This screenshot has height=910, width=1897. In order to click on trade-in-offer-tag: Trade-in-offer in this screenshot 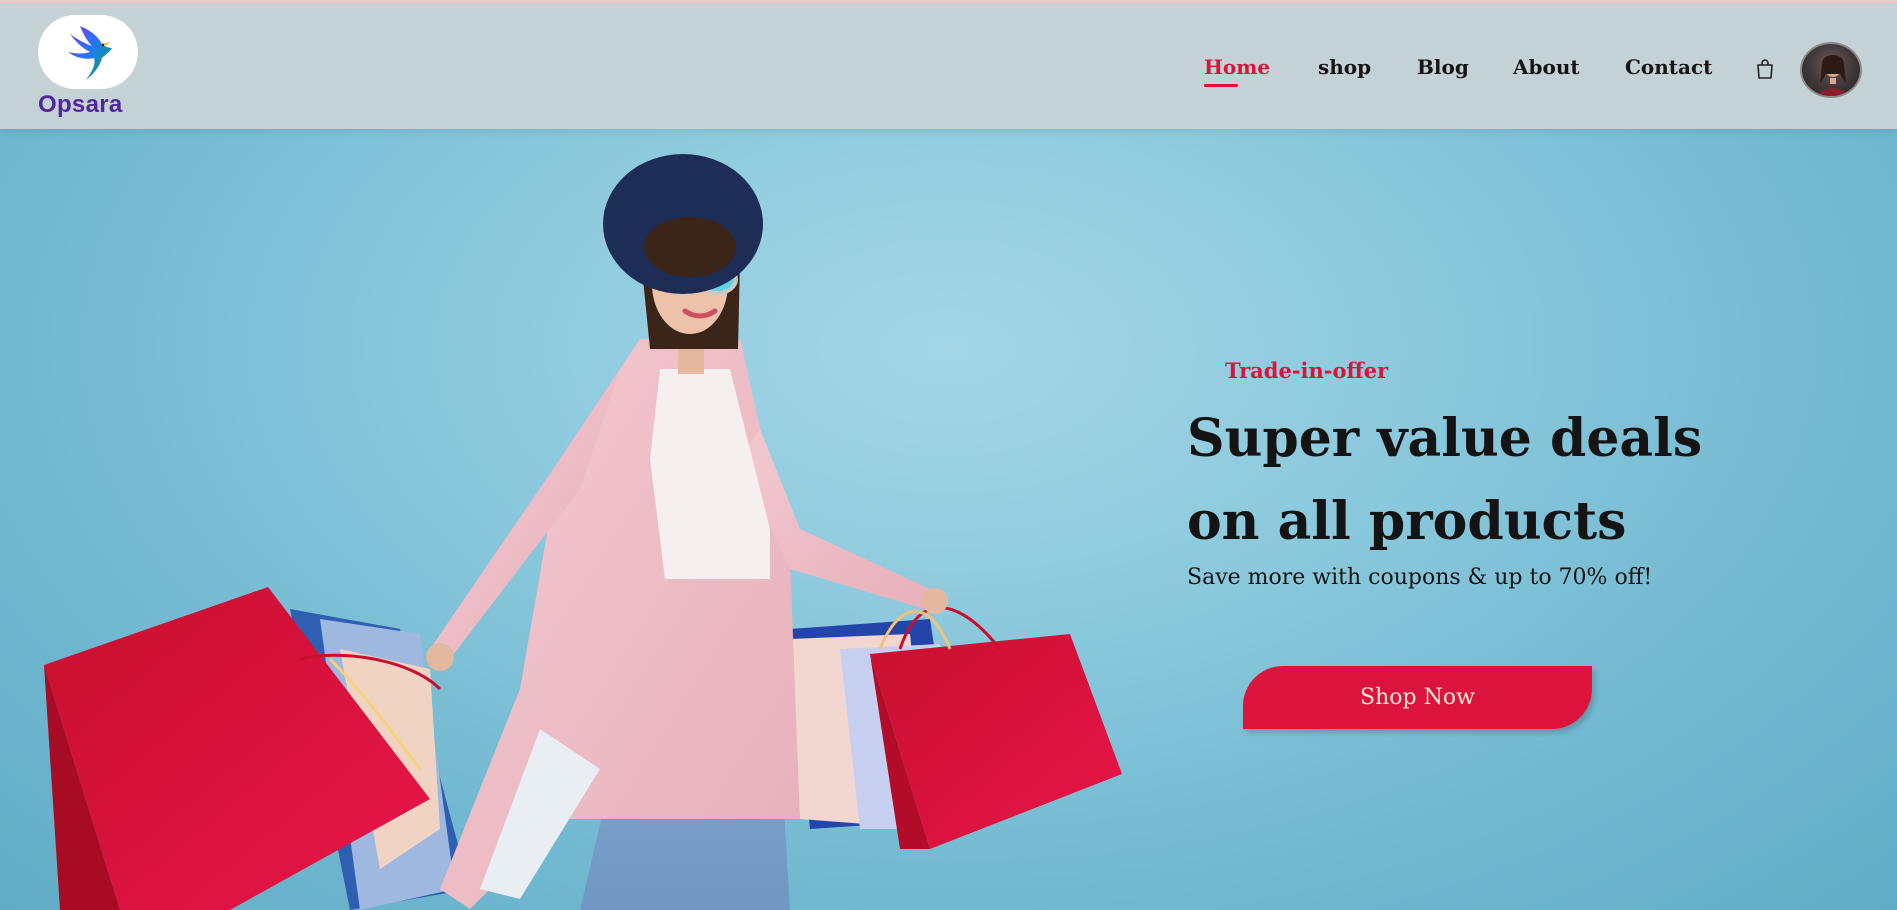, I will do `click(1307, 370)`.